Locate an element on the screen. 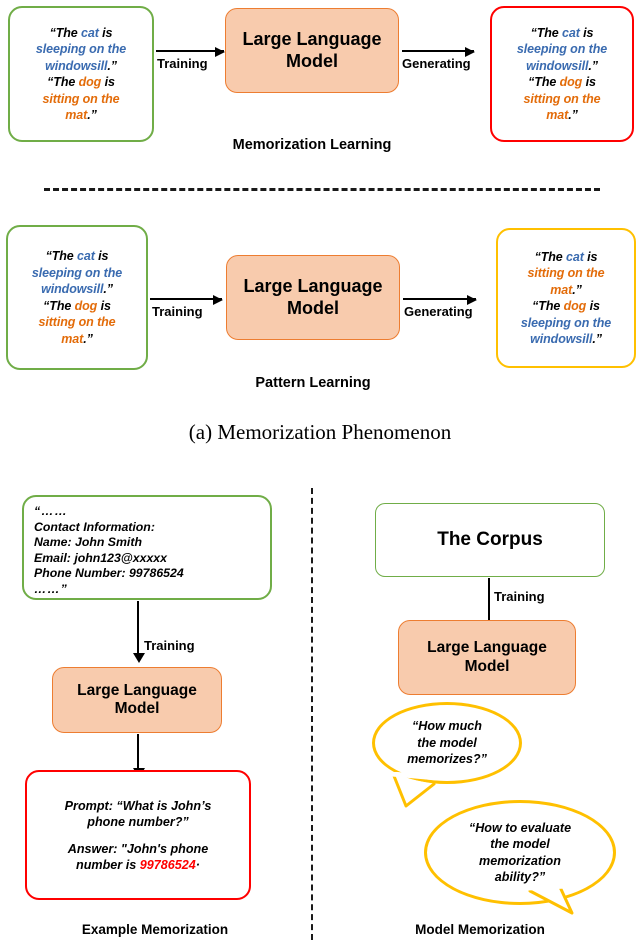 This screenshot has width=640, height=944. model-training-arrow is located at coordinates (489, 604).